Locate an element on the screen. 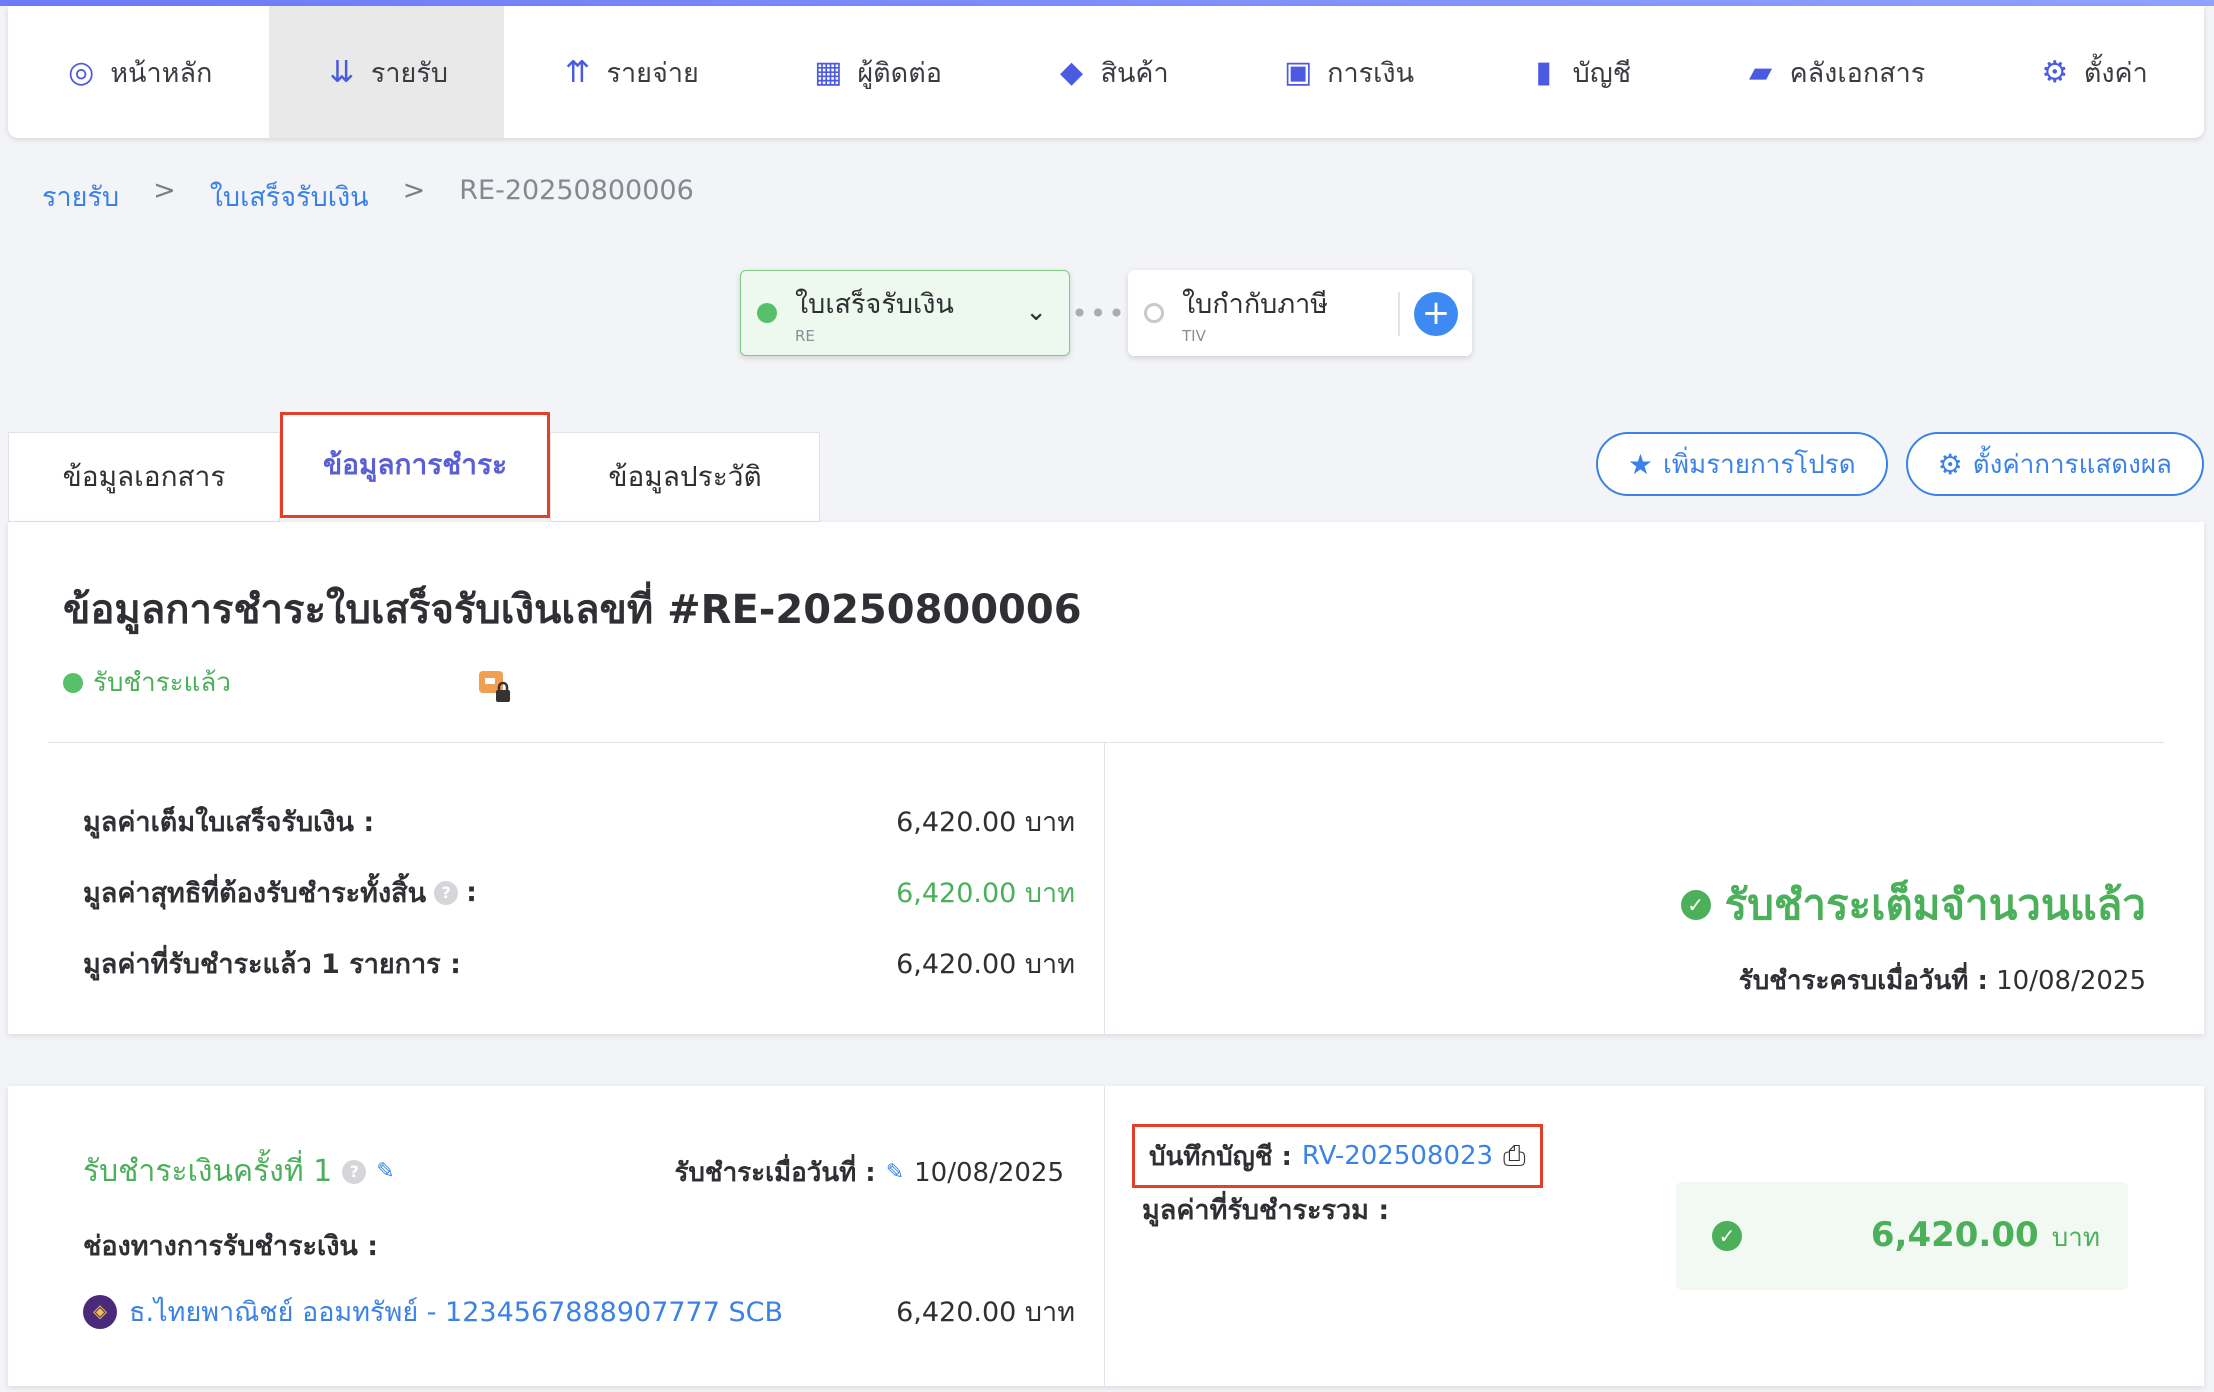 This screenshot has height=1392, width=2214. nav-label: การเงิน is located at coordinates (1371, 73).